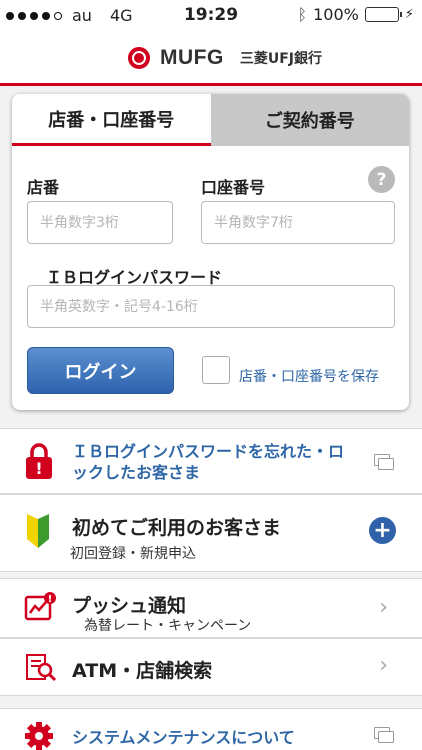 This screenshot has width=422, height=750. What do you see at coordinates (336, 14) in the screenshot?
I see `battery-percent: 100%` at bounding box center [336, 14].